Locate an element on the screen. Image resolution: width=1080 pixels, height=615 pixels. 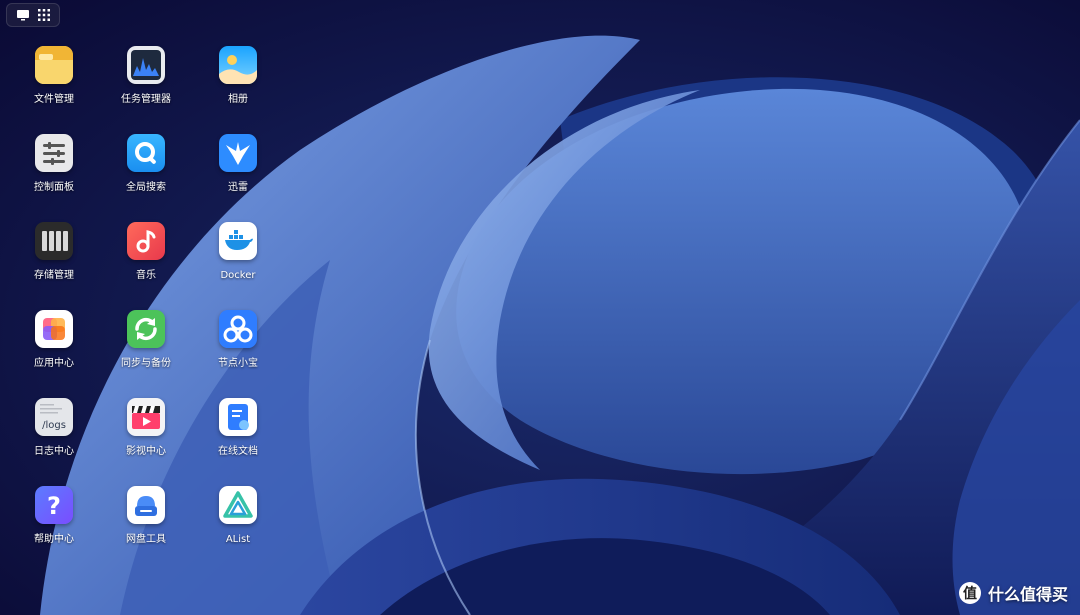
app-label: 存储管理 is located at coordinates (54, 275).